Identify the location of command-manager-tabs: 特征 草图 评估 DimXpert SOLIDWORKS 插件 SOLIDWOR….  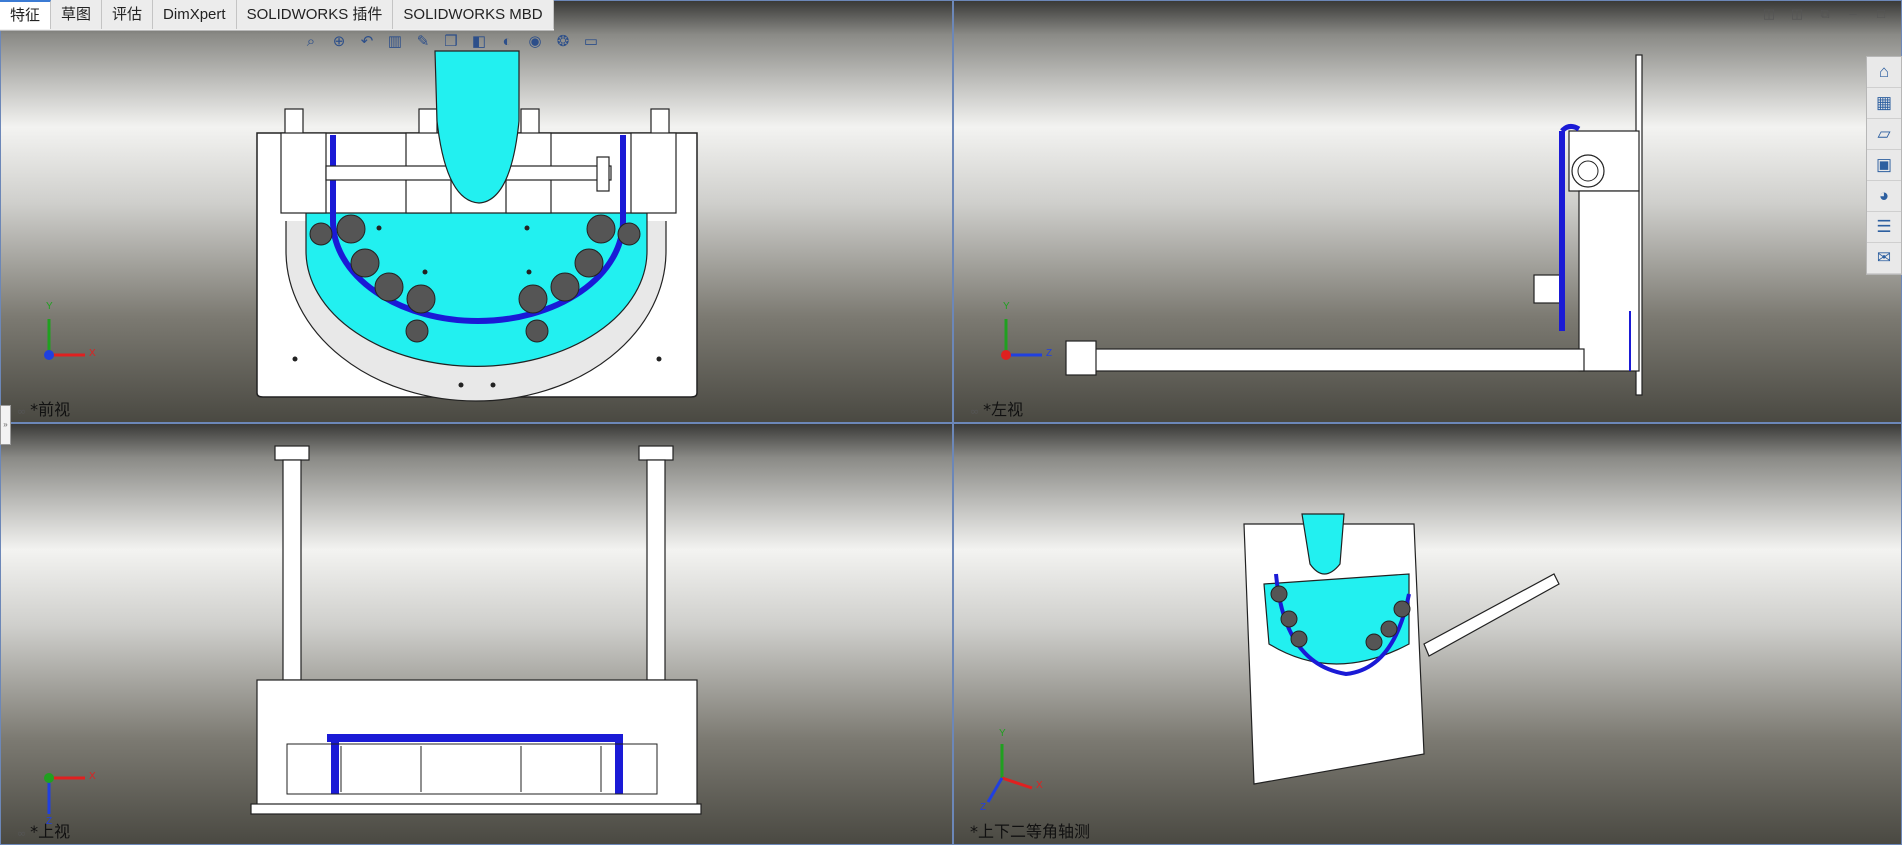
(277, 15).